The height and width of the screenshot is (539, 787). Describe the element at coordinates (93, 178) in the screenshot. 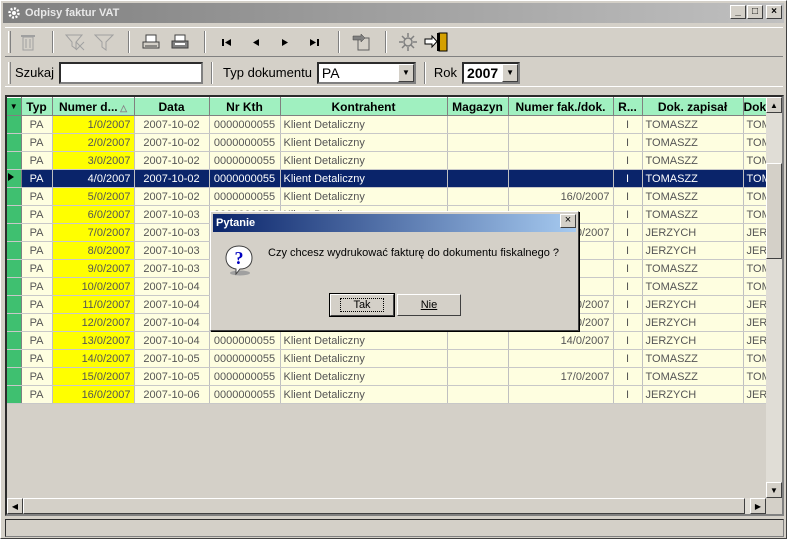

I see `table-cell: 4/0/2007` at that location.